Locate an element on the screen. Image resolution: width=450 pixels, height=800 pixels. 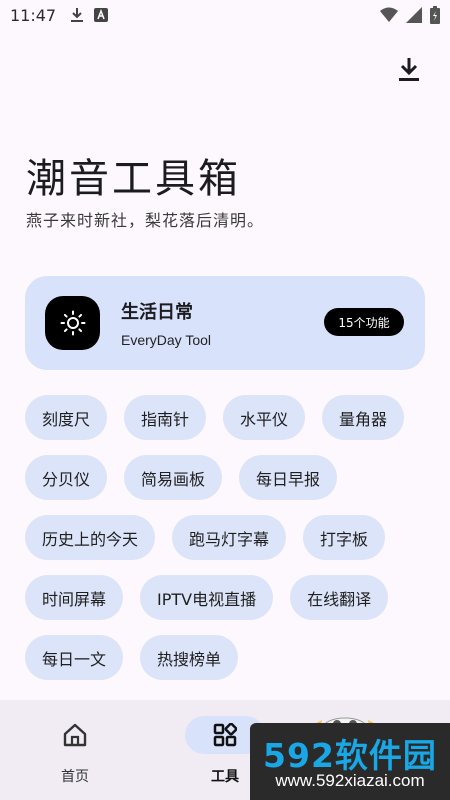
status-time: 11:47 is located at coordinates (33, 15).